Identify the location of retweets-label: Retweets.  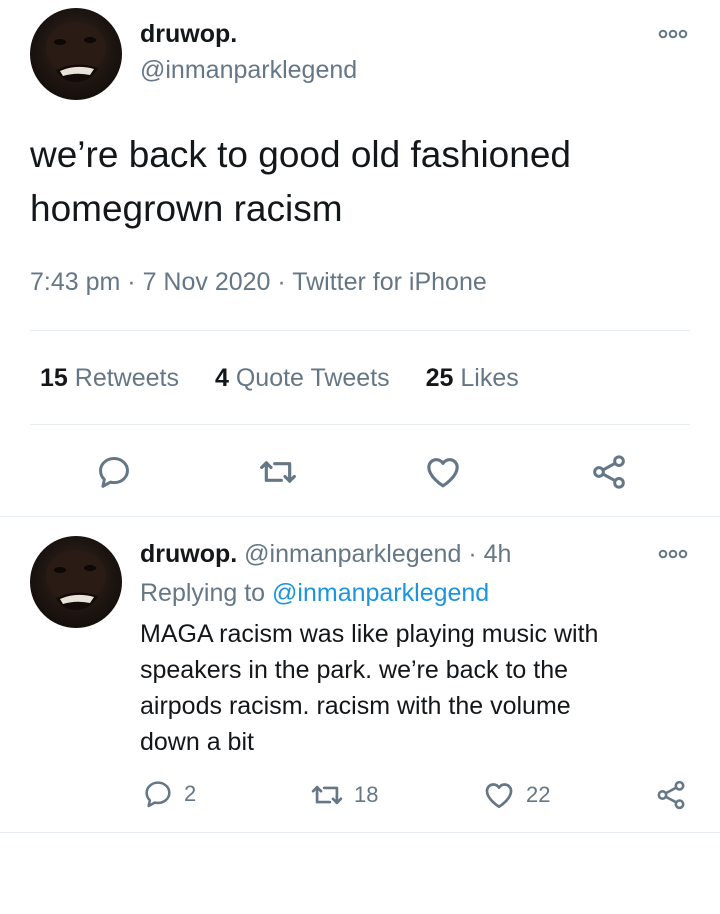
(126, 378).